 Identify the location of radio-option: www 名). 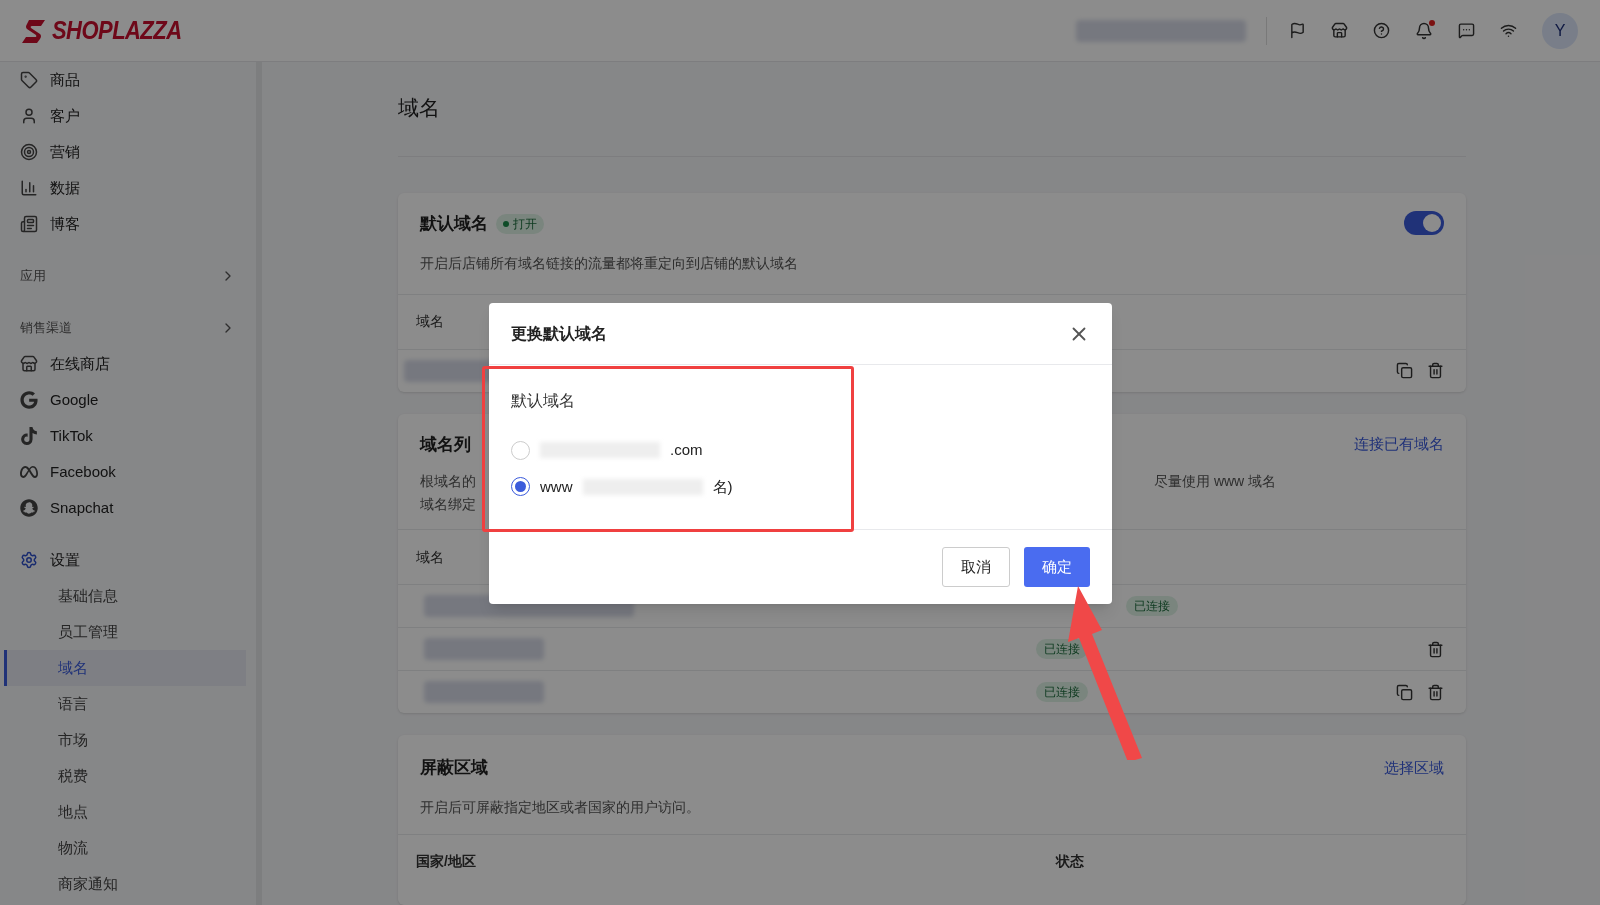
(800, 486).